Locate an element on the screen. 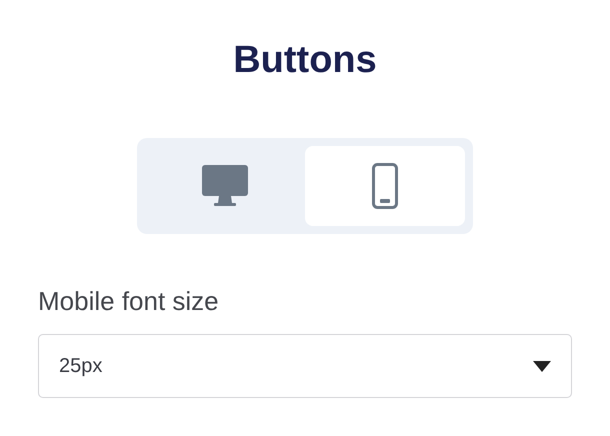 The width and height of the screenshot is (610, 436). panel-title: Buttons is located at coordinates (305, 60).